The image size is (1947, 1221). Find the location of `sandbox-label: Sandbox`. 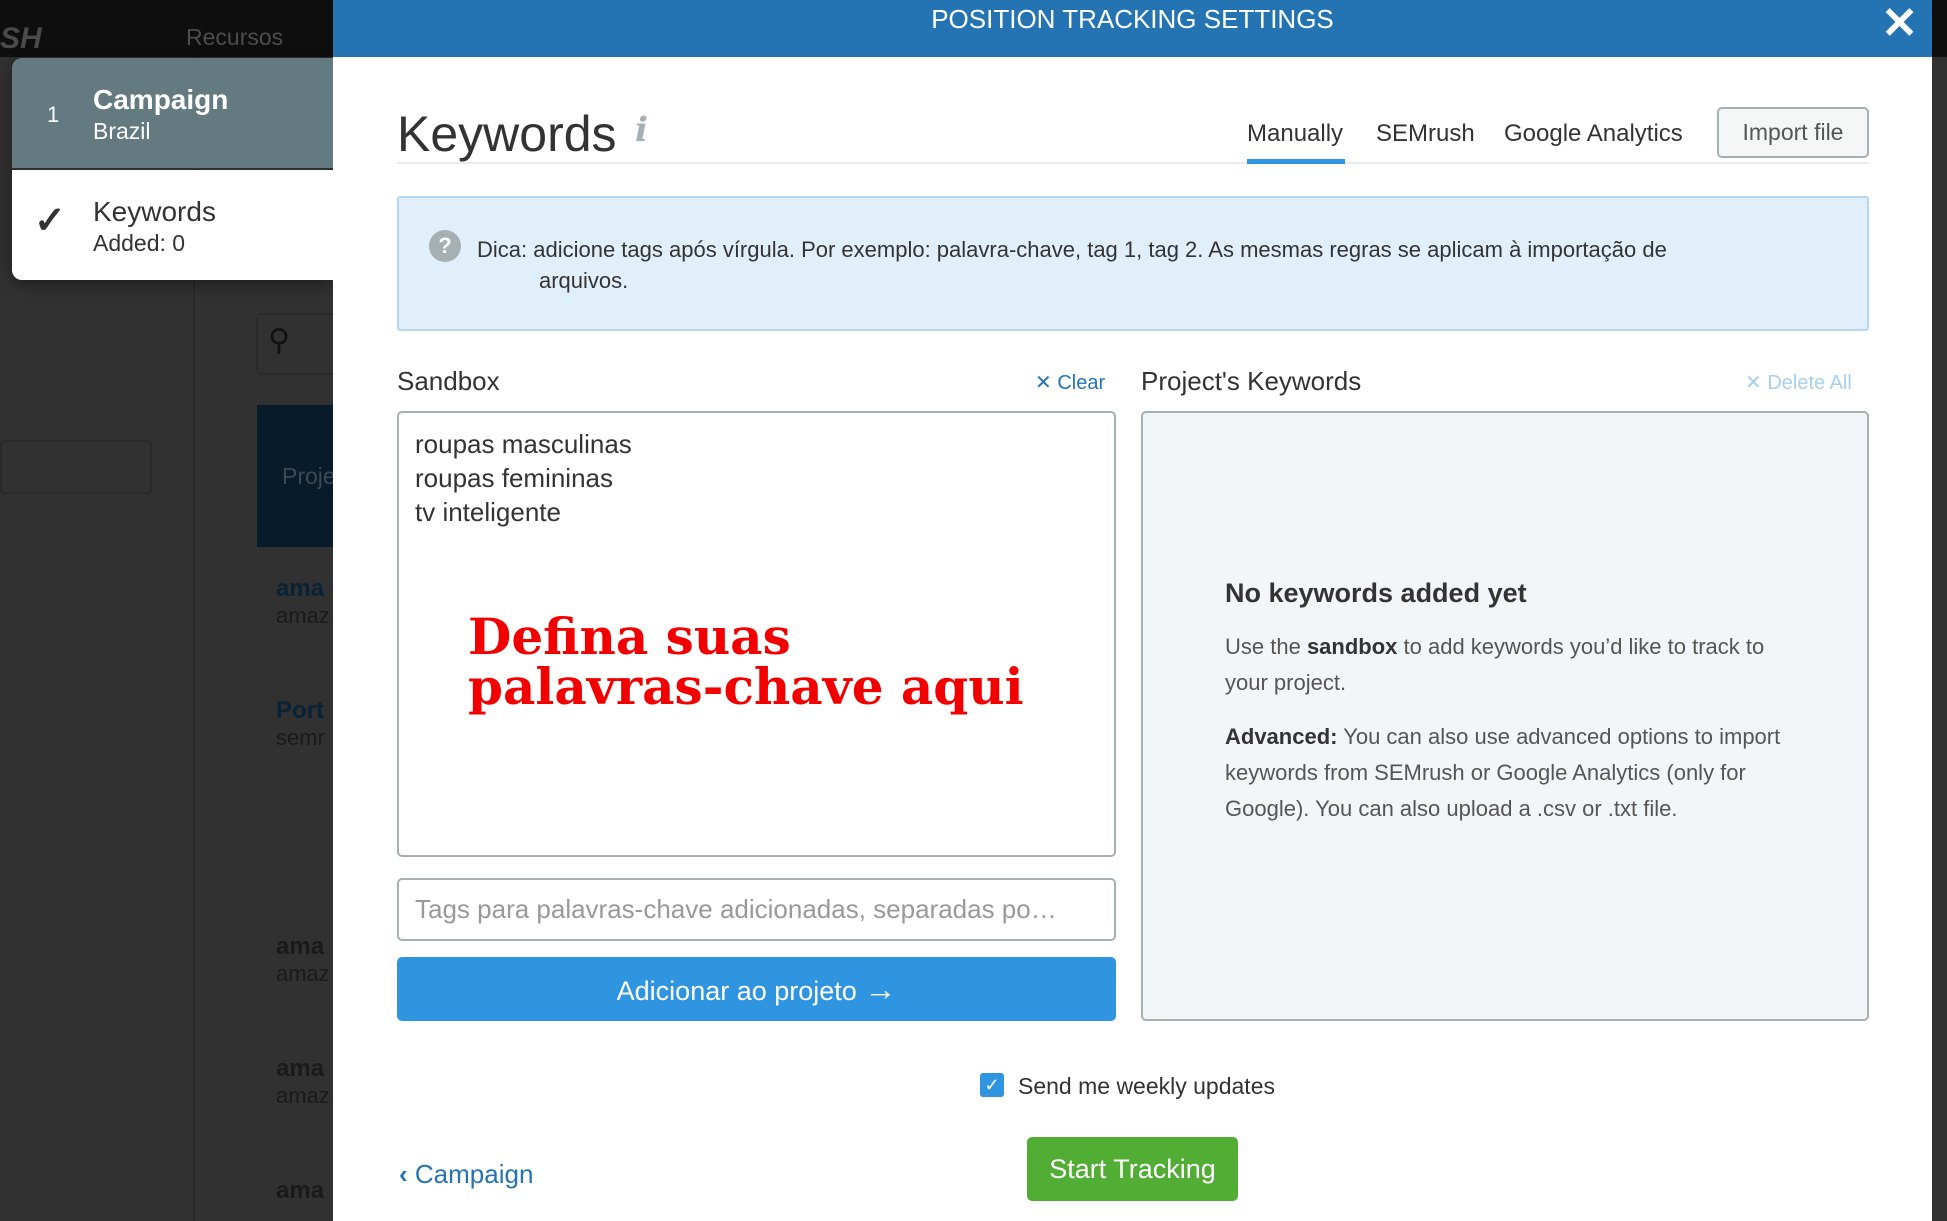

sandbox-label: Sandbox is located at coordinates (448, 381).